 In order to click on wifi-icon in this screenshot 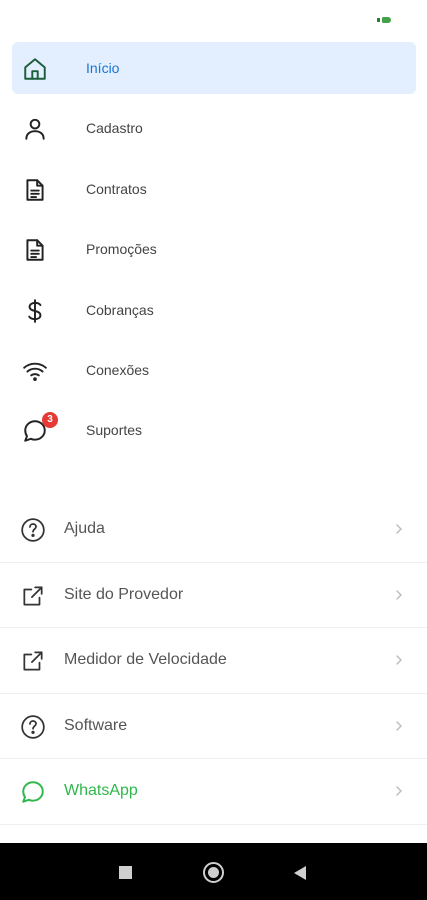, I will do `click(35, 371)`.